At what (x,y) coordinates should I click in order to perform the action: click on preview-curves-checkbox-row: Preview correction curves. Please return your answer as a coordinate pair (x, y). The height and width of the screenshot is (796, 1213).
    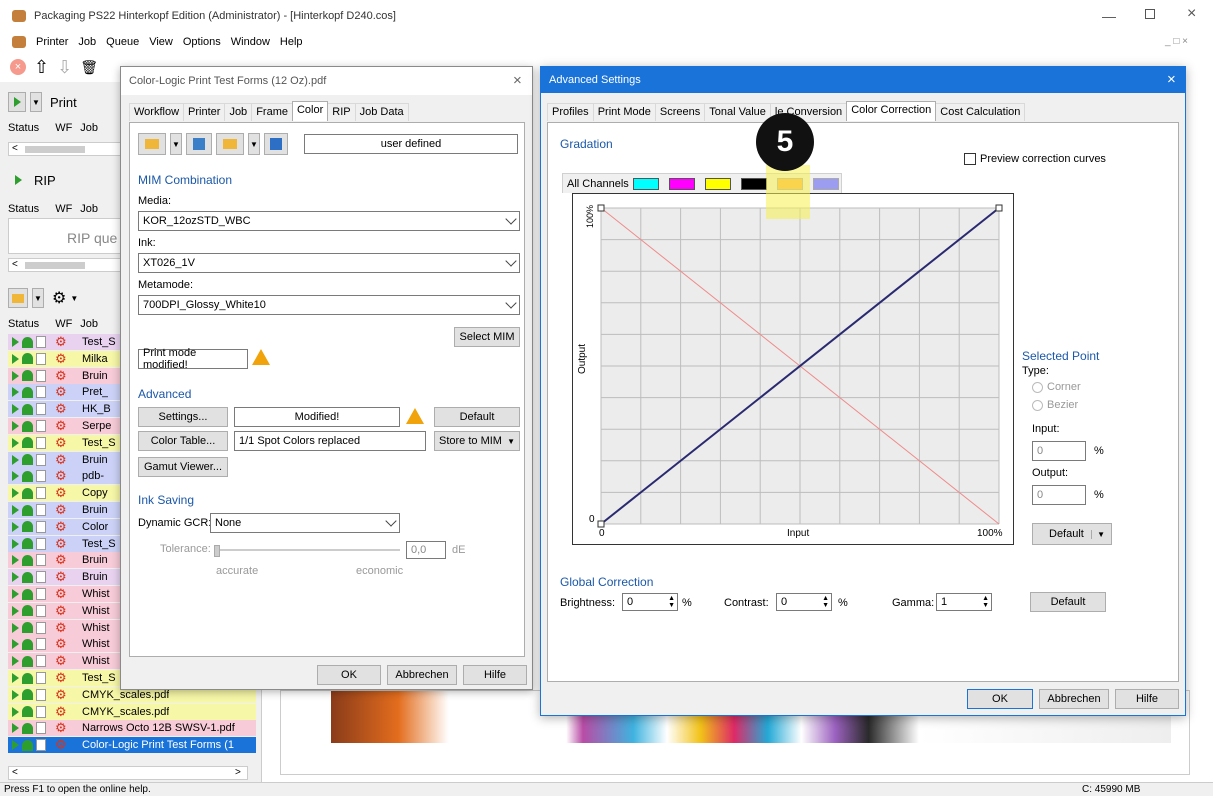
    Looking at the image, I should click on (1035, 159).